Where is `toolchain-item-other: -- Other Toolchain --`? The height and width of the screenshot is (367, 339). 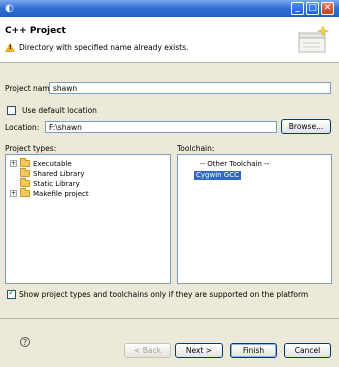 toolchain-item-other: -- Other Toolchain -- is located at coordinates (234, 164).